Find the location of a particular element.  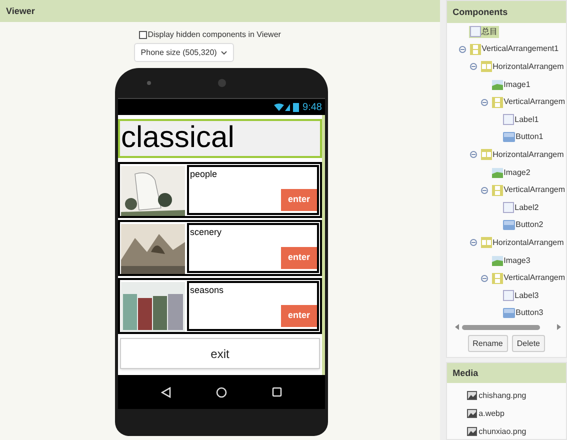

card-label: people is located at coordinates (203, 174).